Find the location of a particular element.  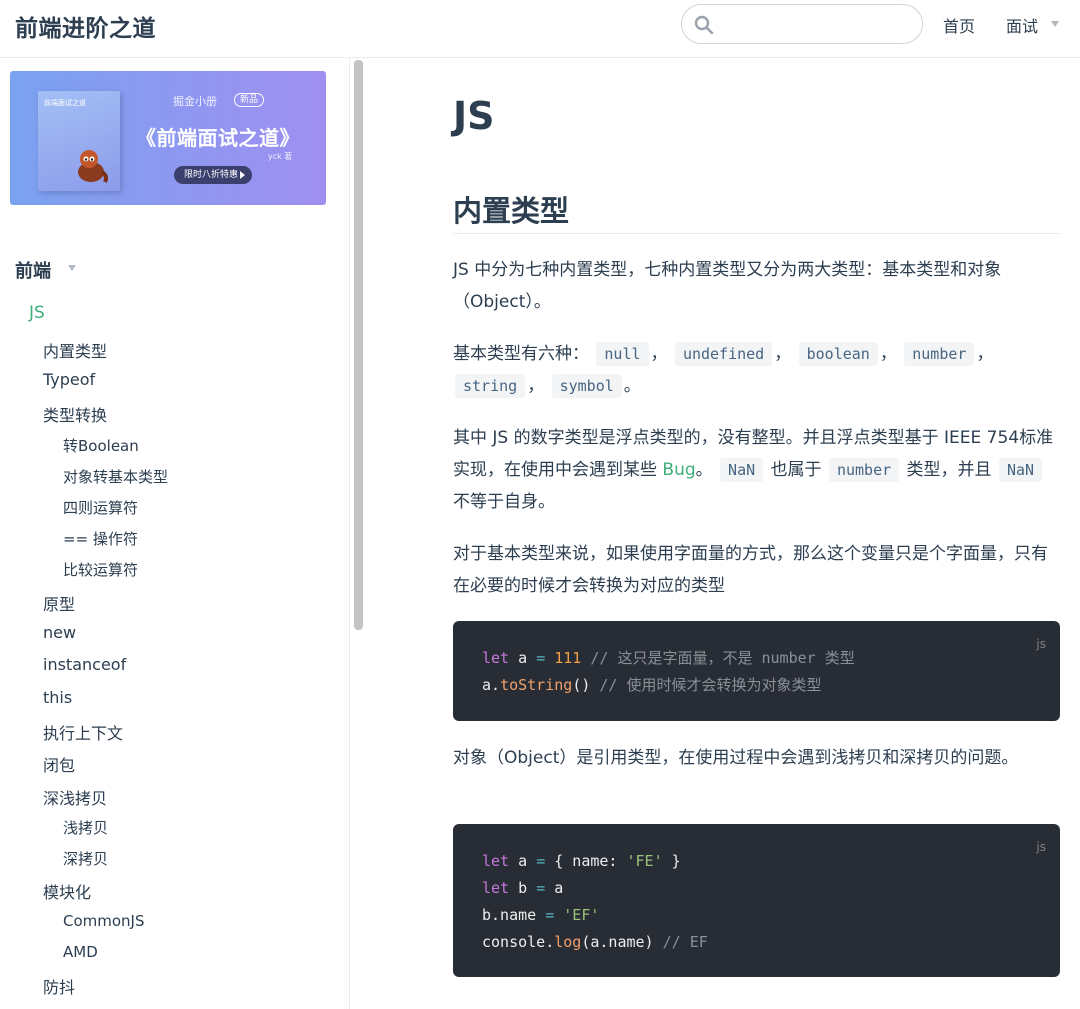

sidebar-item-deep-copy: 深拷贝 is located at coordinates (85, 858).